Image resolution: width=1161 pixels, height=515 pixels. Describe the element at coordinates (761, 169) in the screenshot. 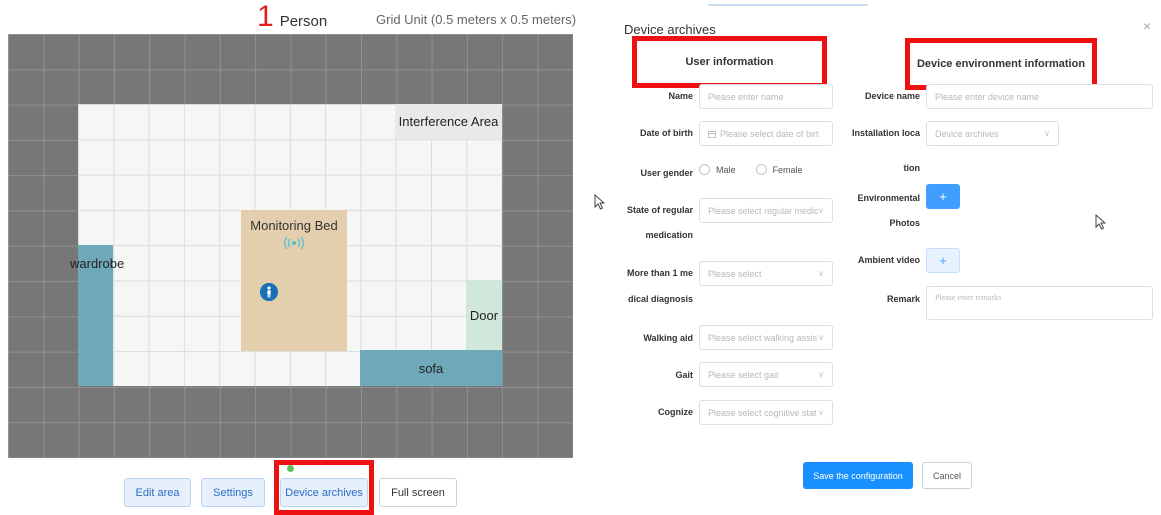

I see `female-radio` at that location.